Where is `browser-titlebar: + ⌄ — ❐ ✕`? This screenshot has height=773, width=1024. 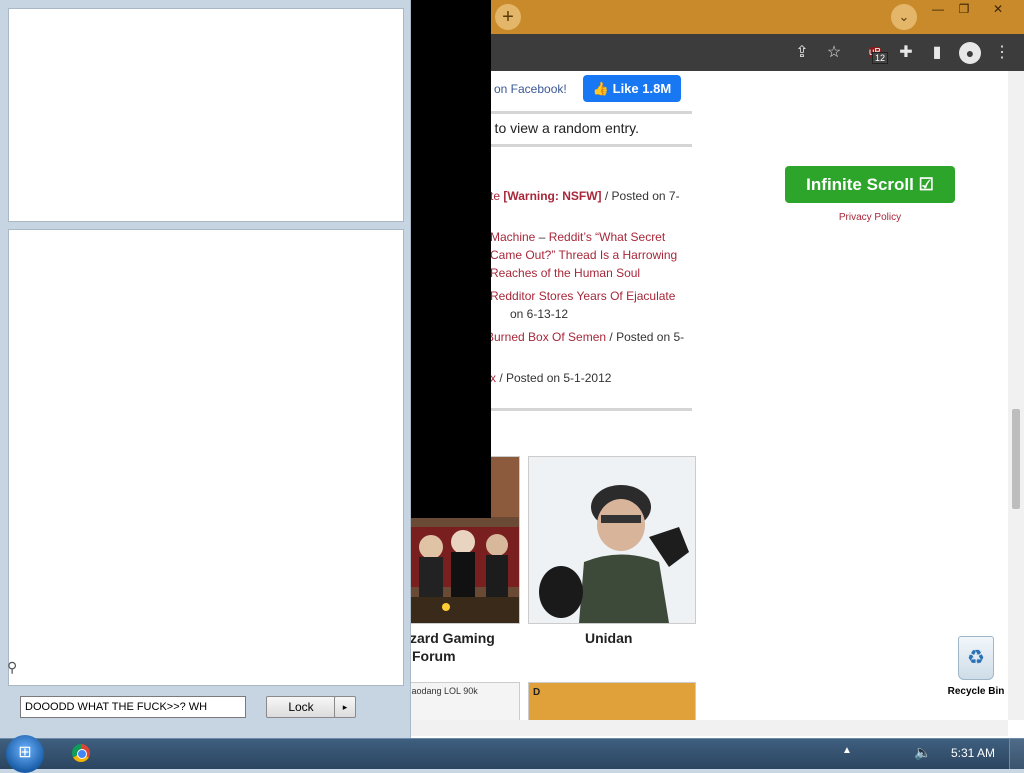 browser-titlebar: + ⌄ — ❐ ✕ is located at coordinates (712, 17).